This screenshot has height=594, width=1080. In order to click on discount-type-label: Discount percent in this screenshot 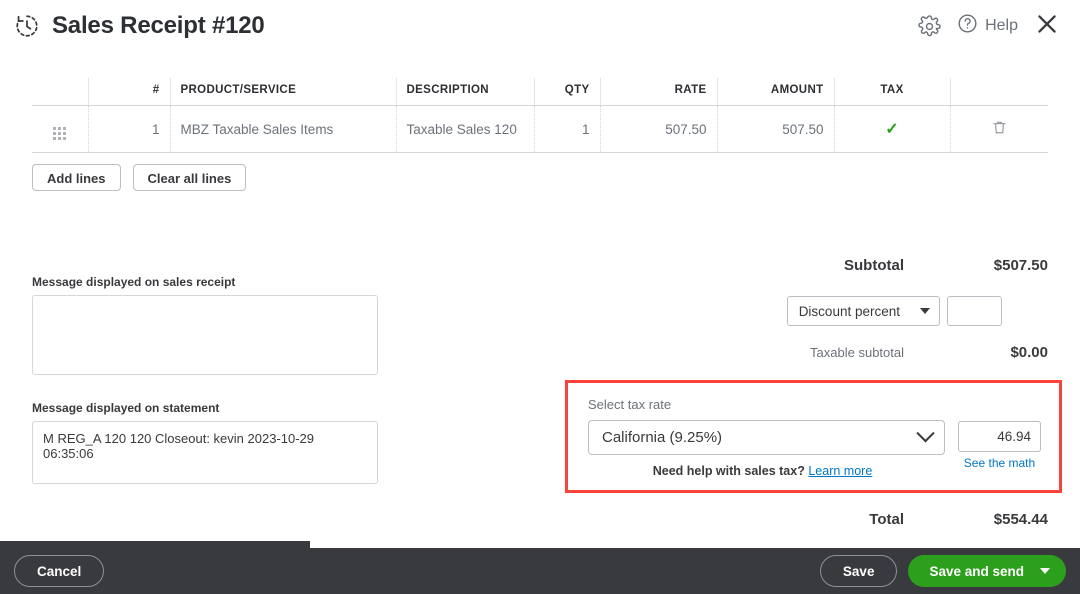, I will do `click(849, 311)`.